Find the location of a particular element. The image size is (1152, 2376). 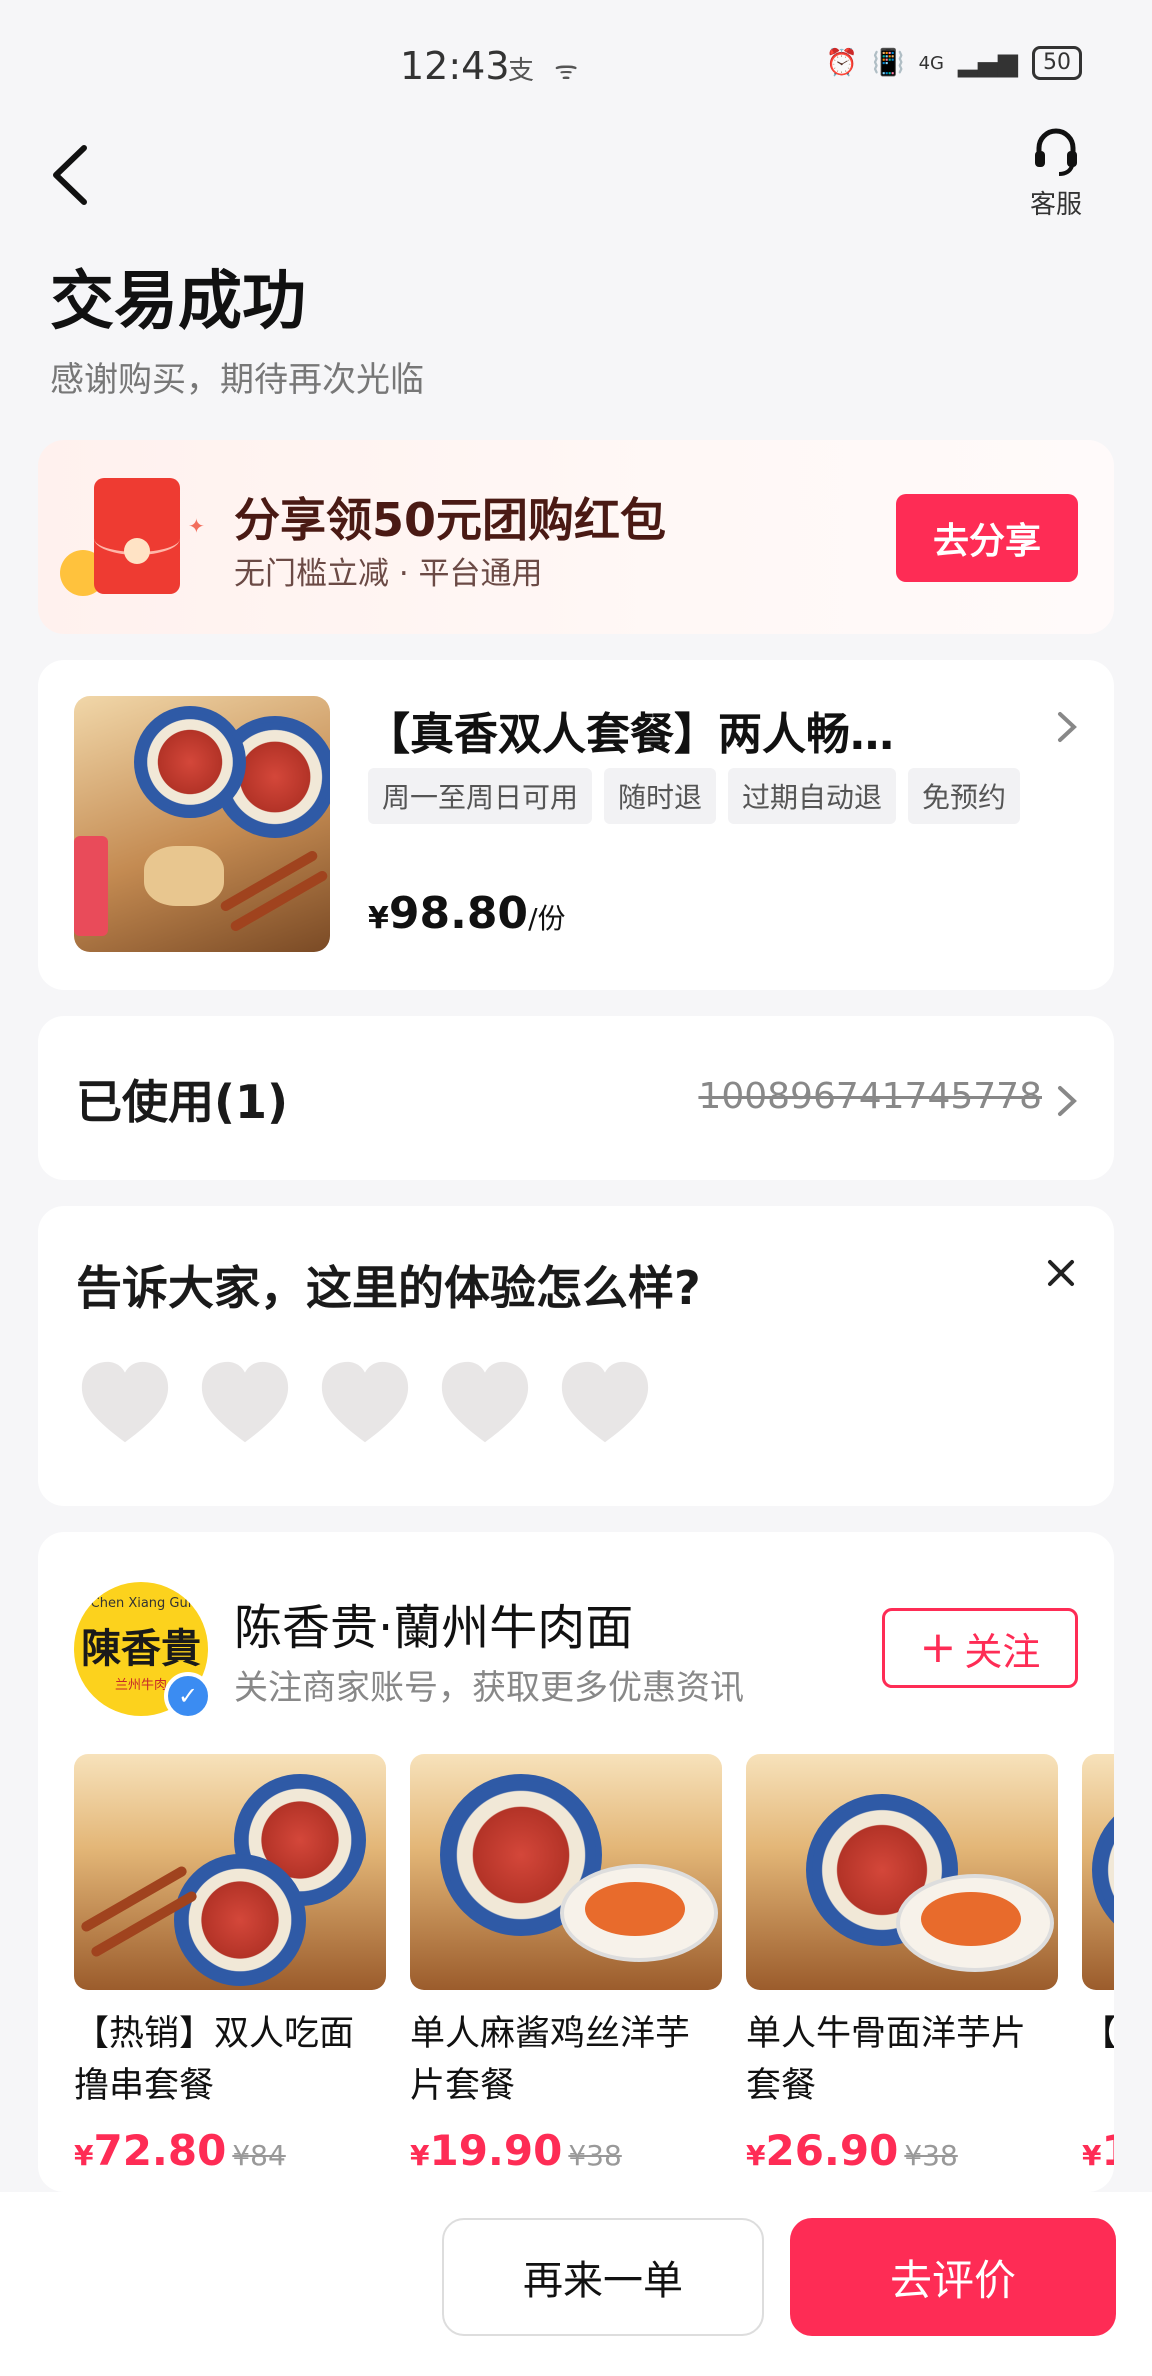

review-question: 告诉大家，这里的体验怎么样? is located at coordinates (388, 1288).